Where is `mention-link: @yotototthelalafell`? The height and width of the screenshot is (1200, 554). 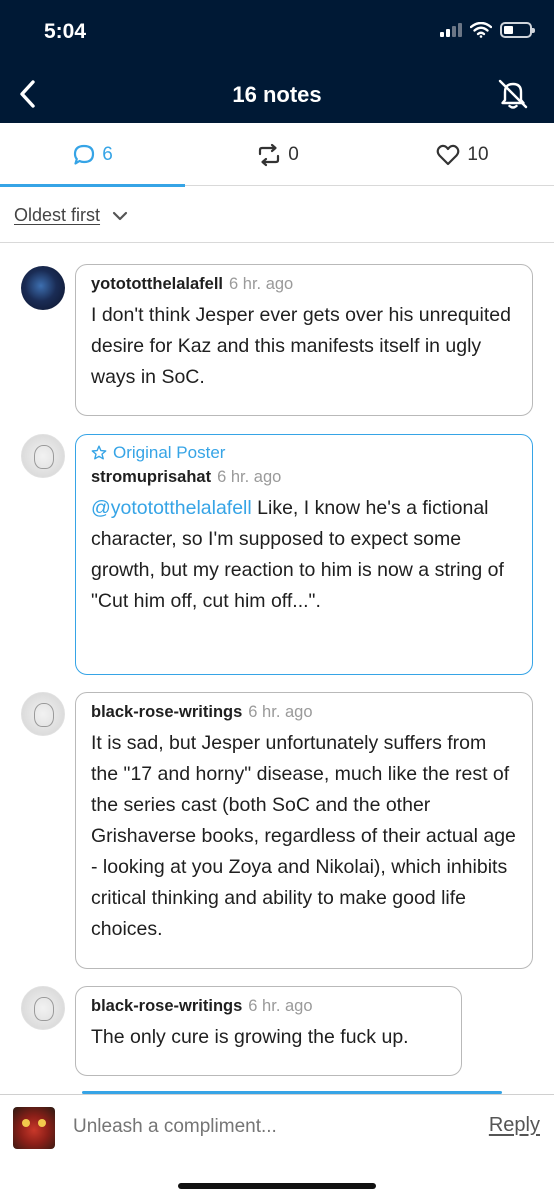
mention-link: @yotototthelalafell is located at coordinates (171, 508).